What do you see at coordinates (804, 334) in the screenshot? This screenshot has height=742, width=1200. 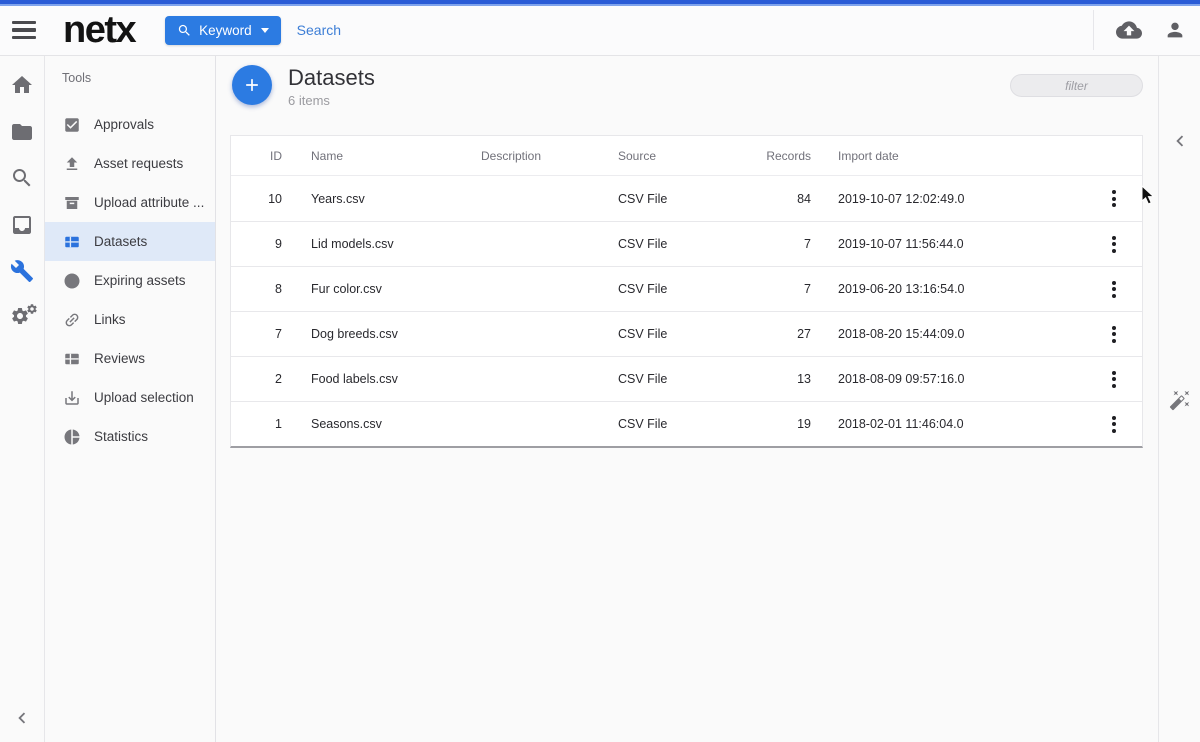 I see `cell-records: 27` at bounding box center [804, 334].